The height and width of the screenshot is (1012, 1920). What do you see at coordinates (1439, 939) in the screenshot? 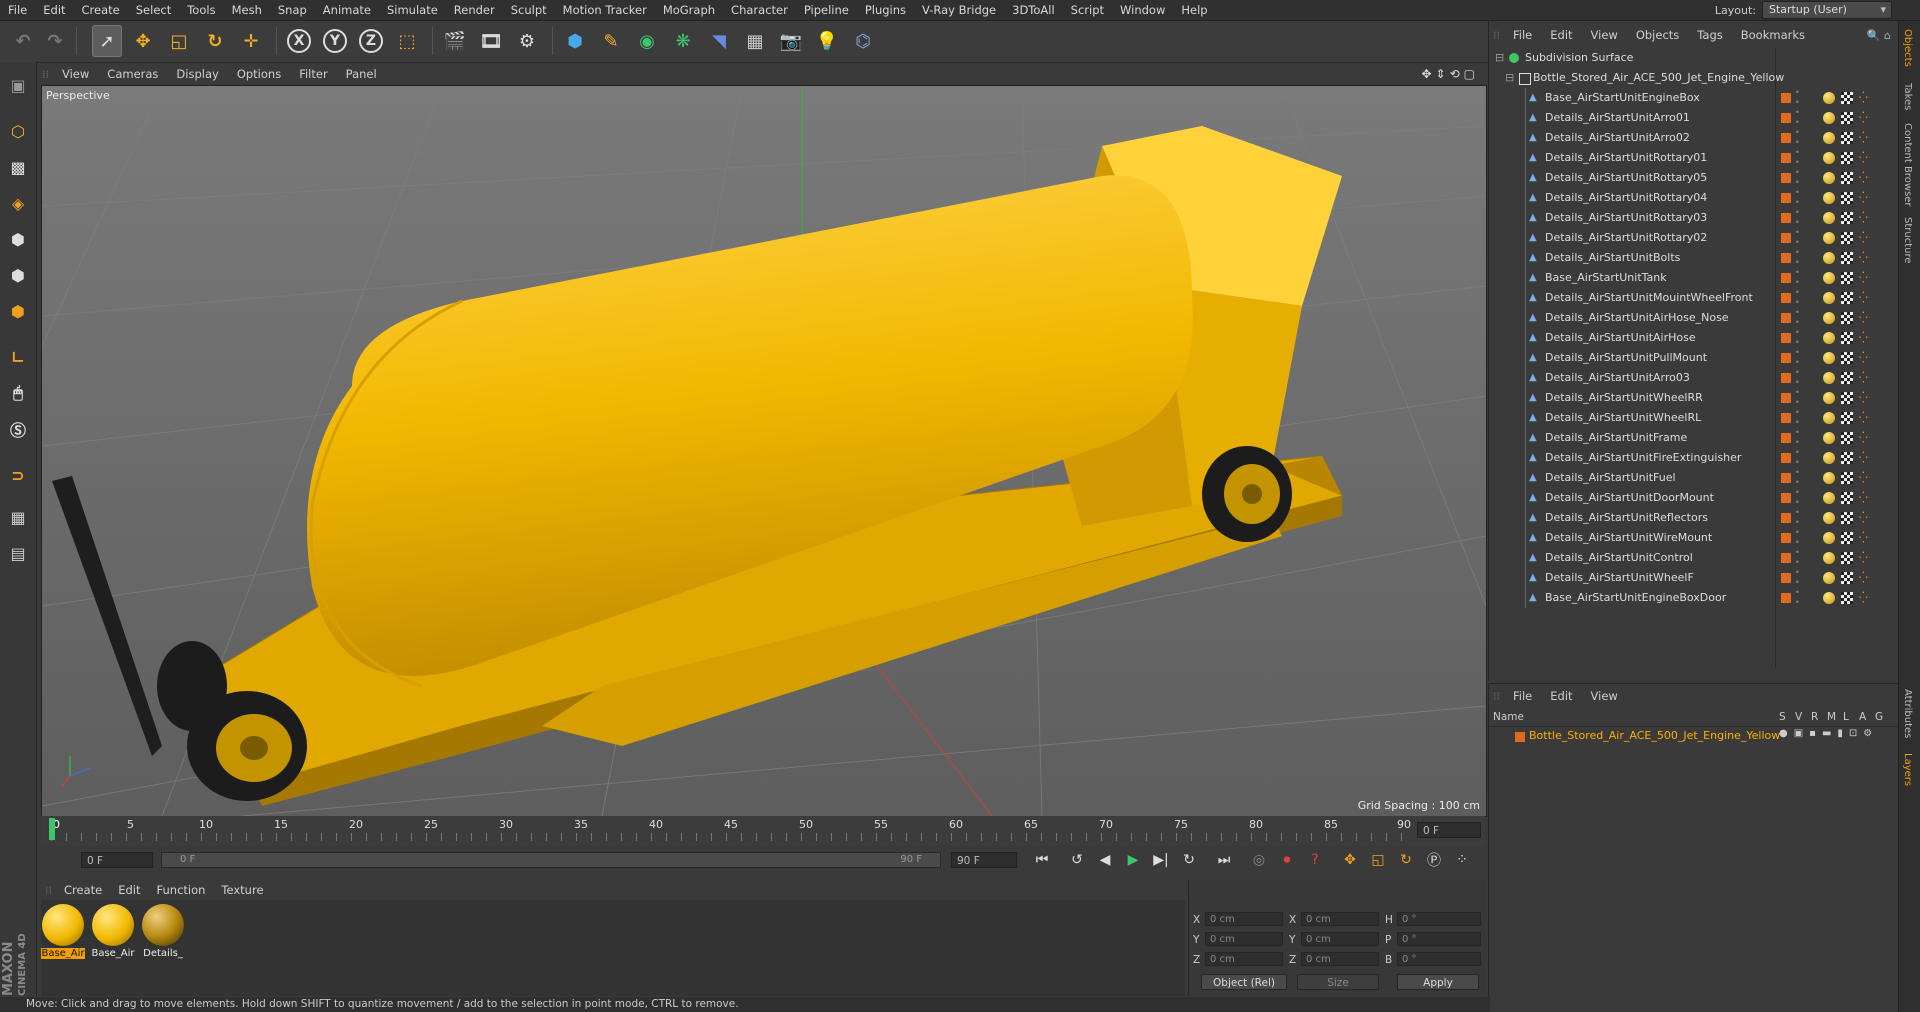
I see `rotation-p-field: 0 °` at bounding box center [1439, 939].